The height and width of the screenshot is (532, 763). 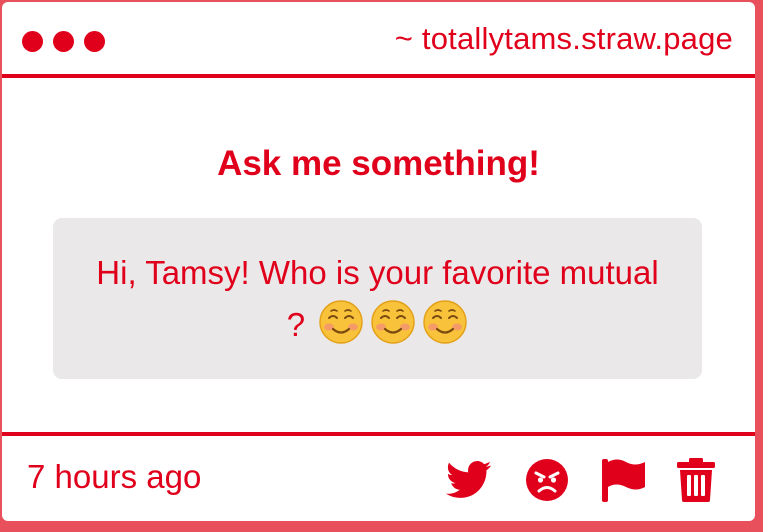 What do you see at coordinates (378, 163) in the screenshot?
I see `page-title: Ask me something!` at bounding box center [378, 163].